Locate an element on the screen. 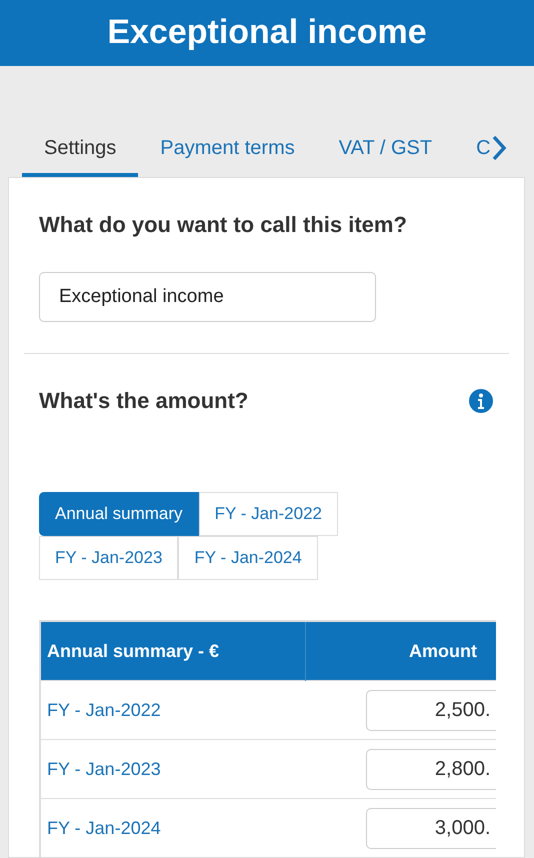 The height and width of the screenshot is (858, 534). column-header: Annual summary - € is located at coordinates (173, 651).